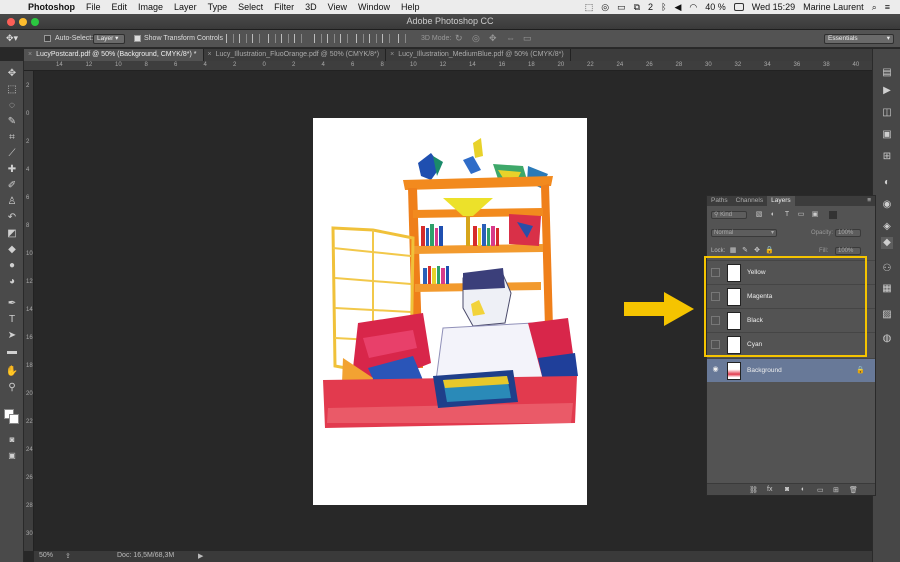  I want to click on dodge-tool-icon: ◕, so click(12, 282).